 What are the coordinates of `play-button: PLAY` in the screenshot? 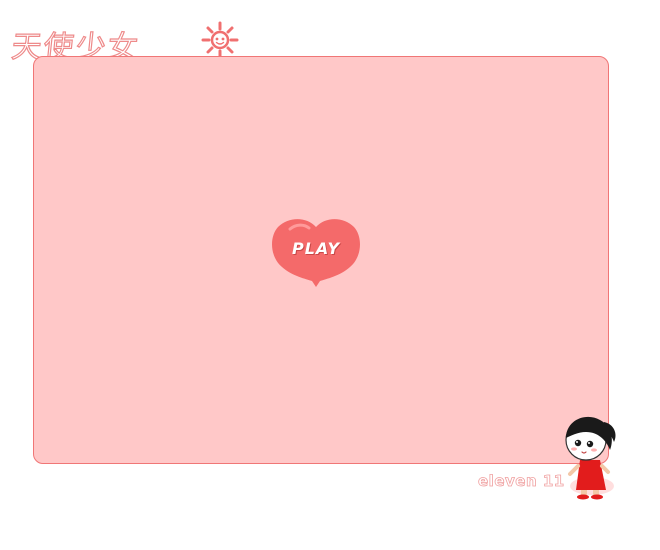 It's located at (316, 252).